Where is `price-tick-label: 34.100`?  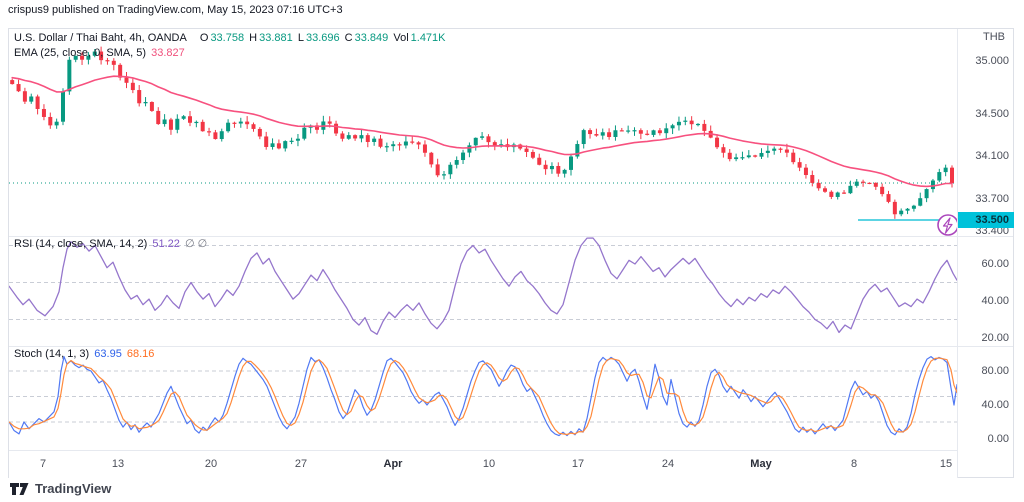
price-tick-label: 34.100 is located at coordinates (992, 156).